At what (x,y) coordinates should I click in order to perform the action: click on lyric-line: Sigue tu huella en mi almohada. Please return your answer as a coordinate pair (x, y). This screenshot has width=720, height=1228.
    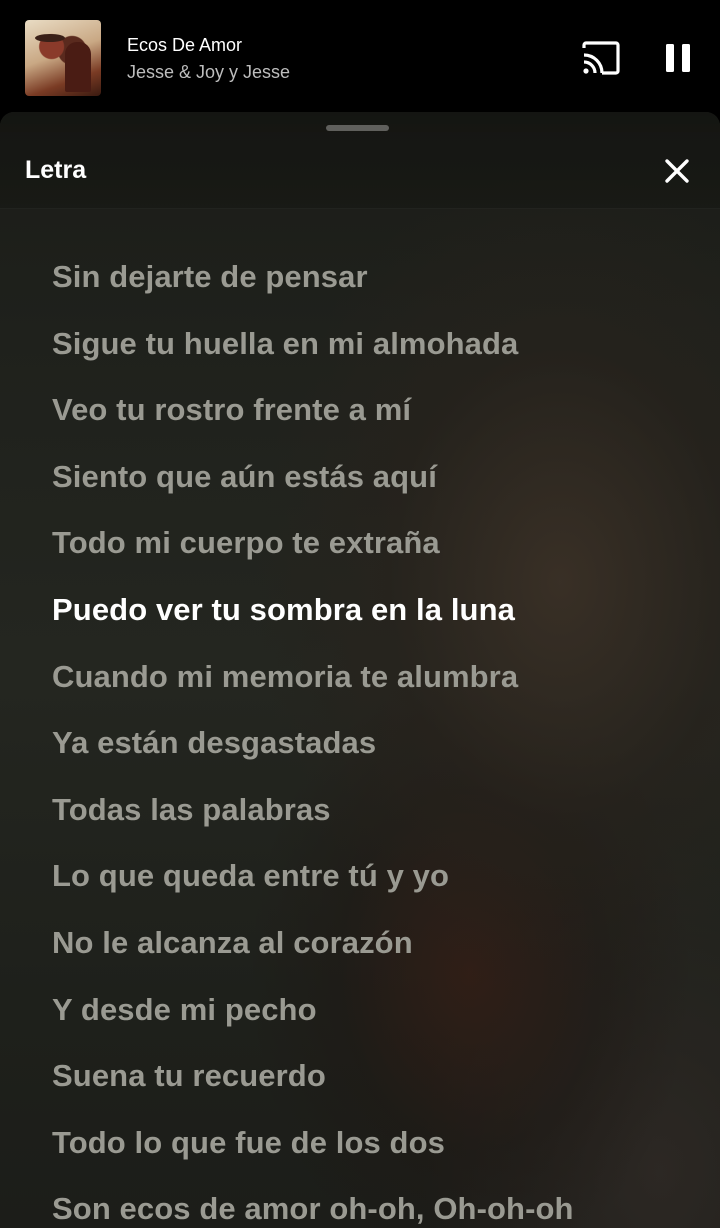
    Looking at the image, I should click on (372, 352).